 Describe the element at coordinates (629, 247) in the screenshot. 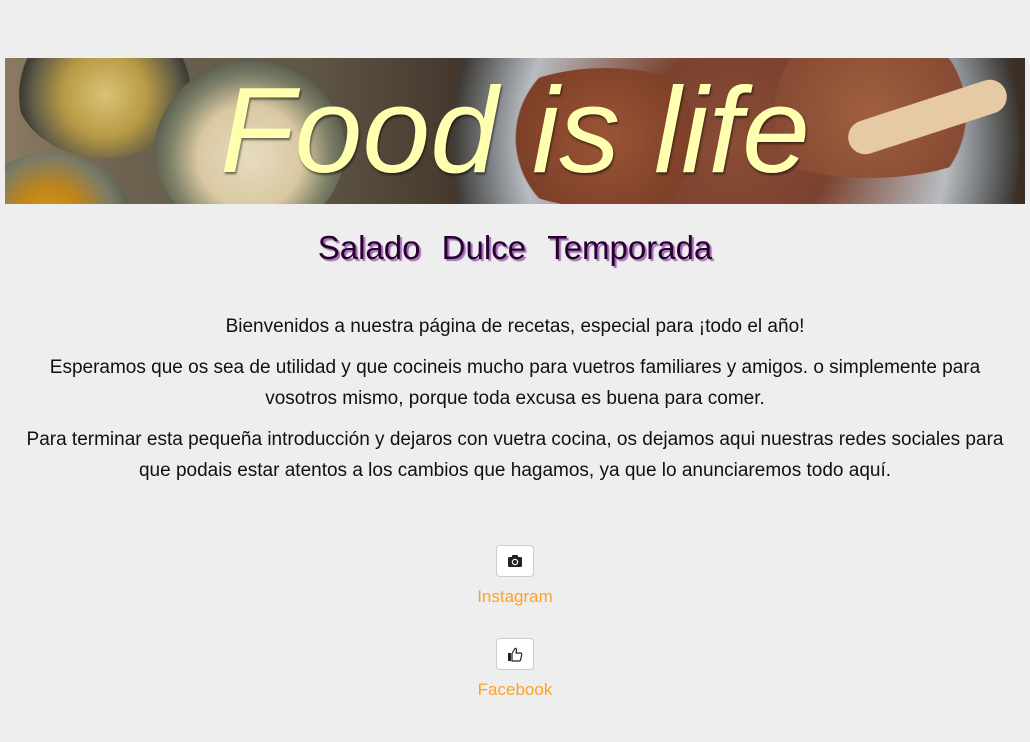

I see `nav-link-temporada: Temporada` at that location.